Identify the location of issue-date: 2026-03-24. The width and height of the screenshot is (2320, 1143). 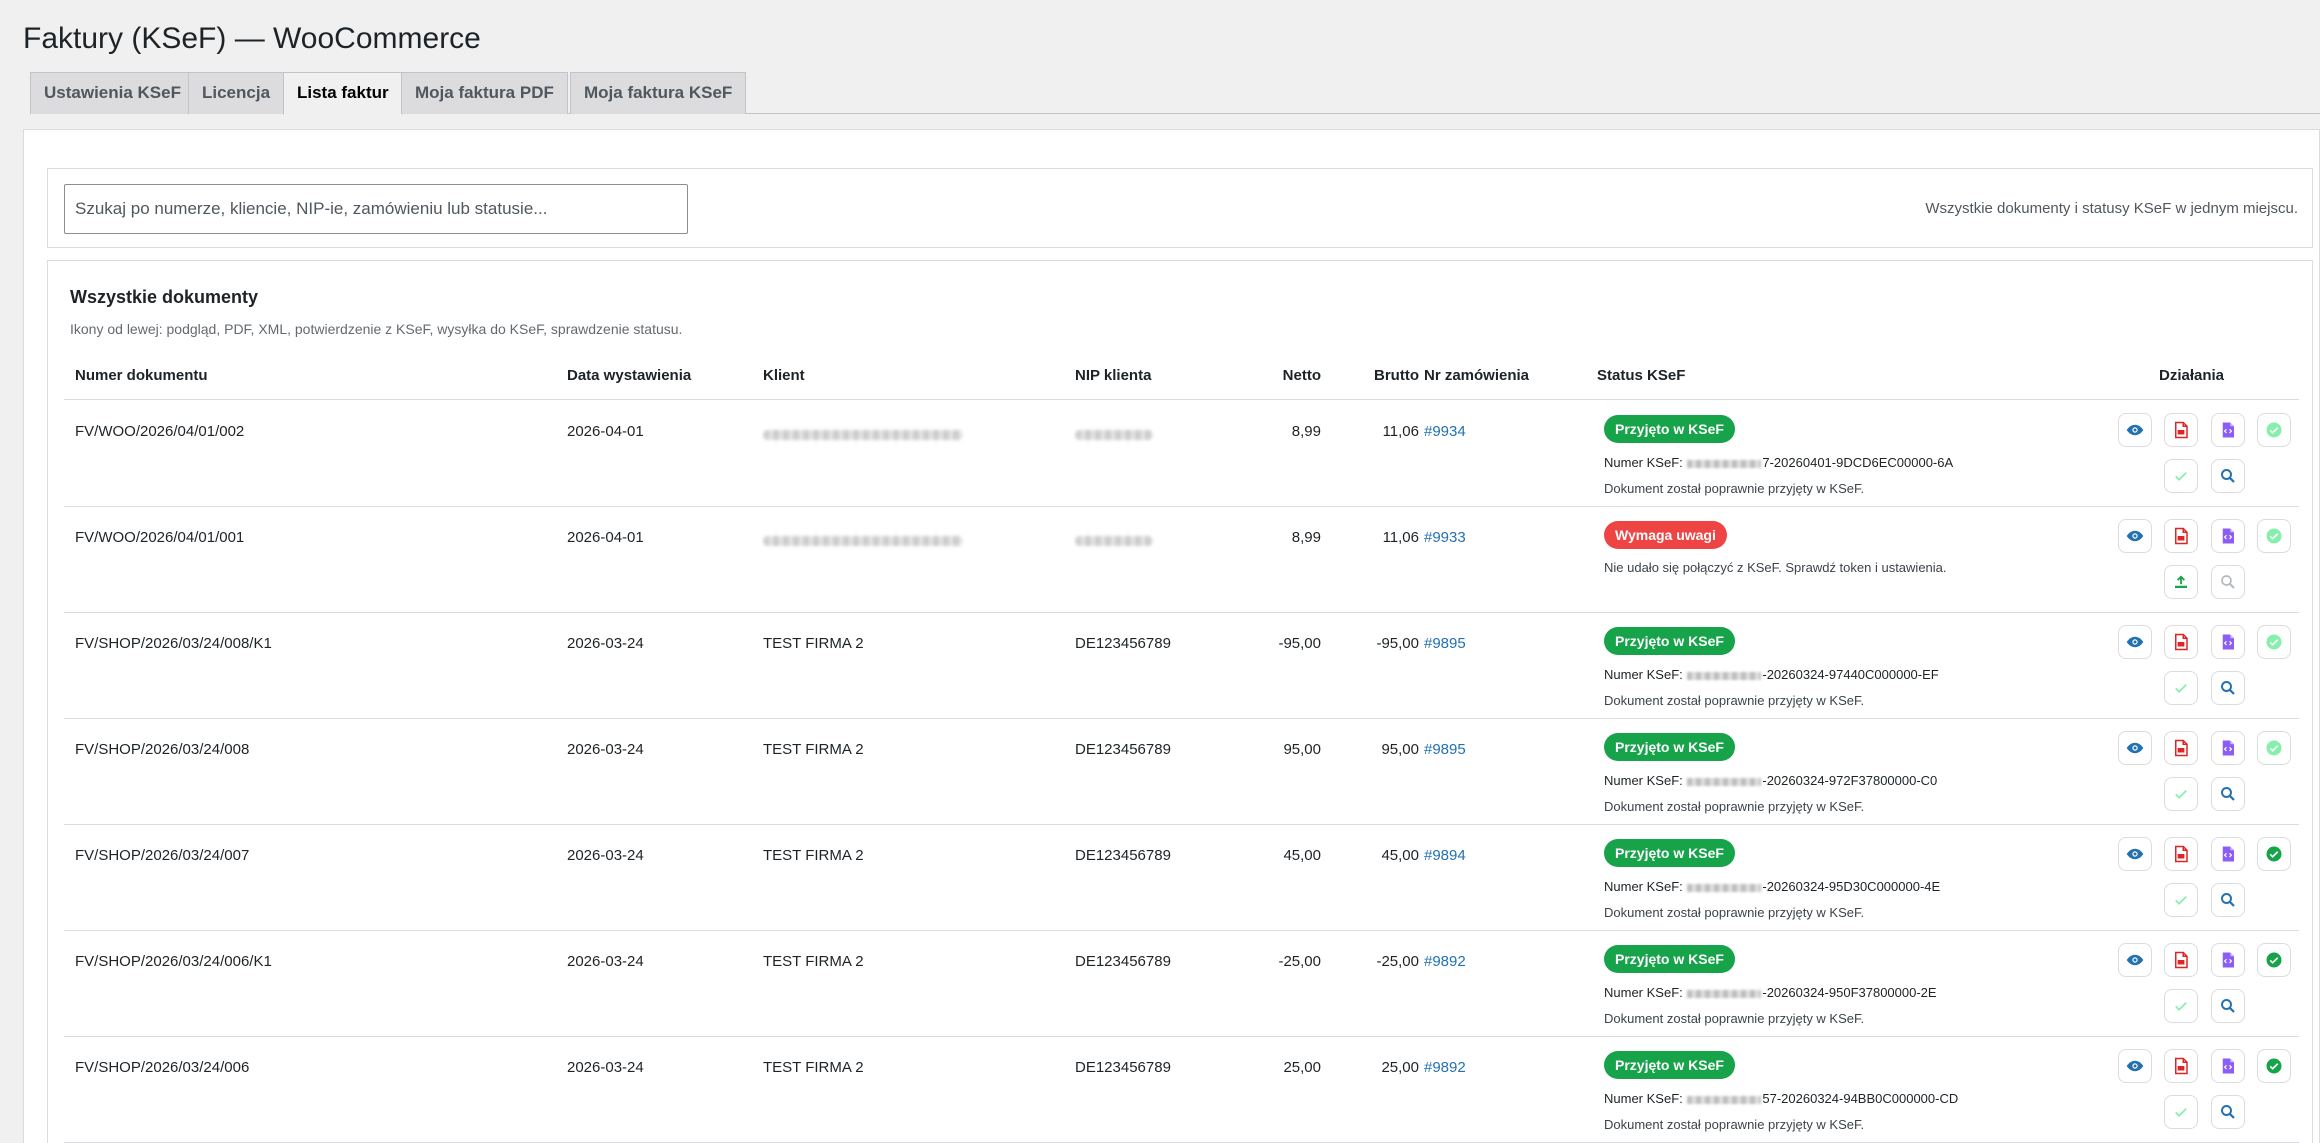
(605, 1067).